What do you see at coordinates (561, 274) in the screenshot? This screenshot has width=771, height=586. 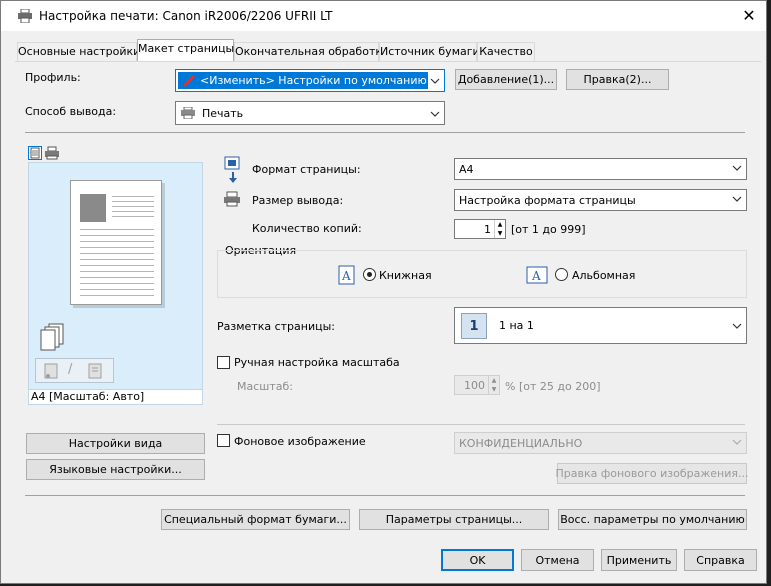 I see `landscape-radio` at bounding box center [561, 274].